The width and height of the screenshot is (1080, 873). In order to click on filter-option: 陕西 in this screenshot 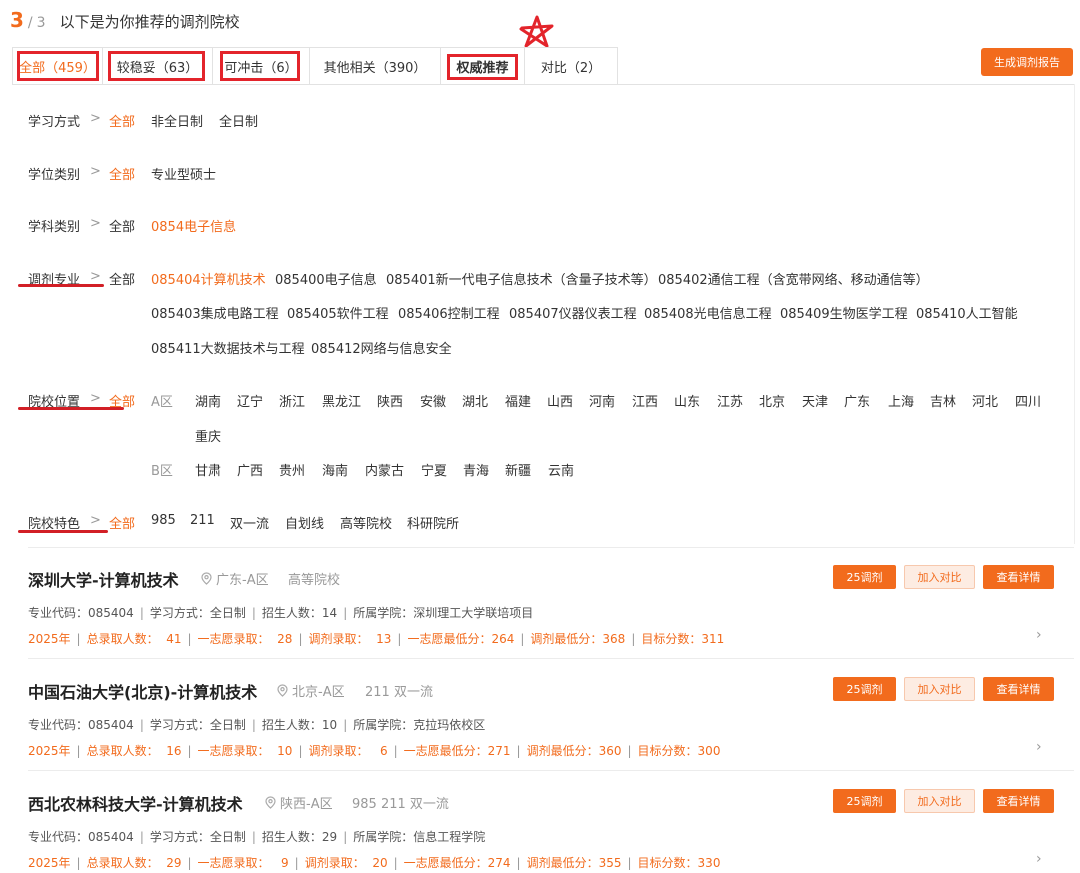, I will do `click(390, 400)`.